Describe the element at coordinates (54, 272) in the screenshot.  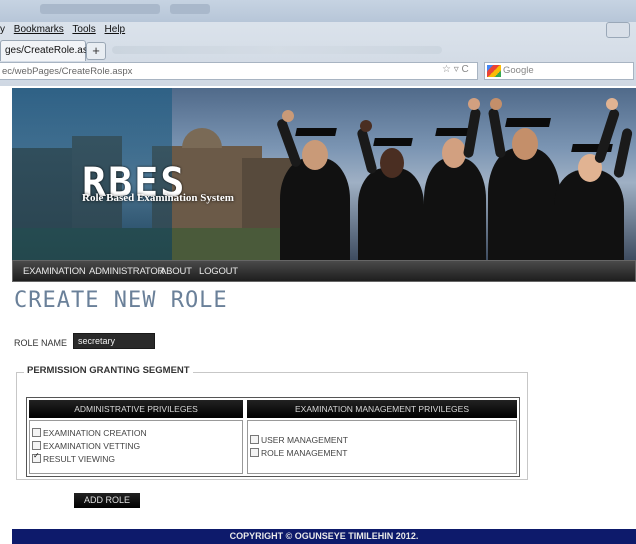
I see `nav-examination: EXAMINATION` at that location.